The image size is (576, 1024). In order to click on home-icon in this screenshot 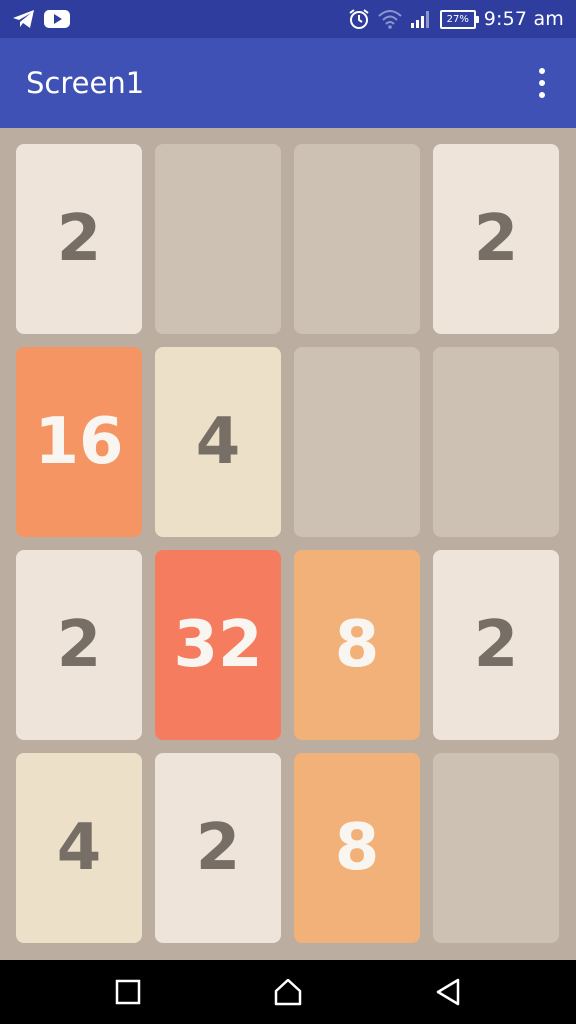, I will do `click(288, 992)`.